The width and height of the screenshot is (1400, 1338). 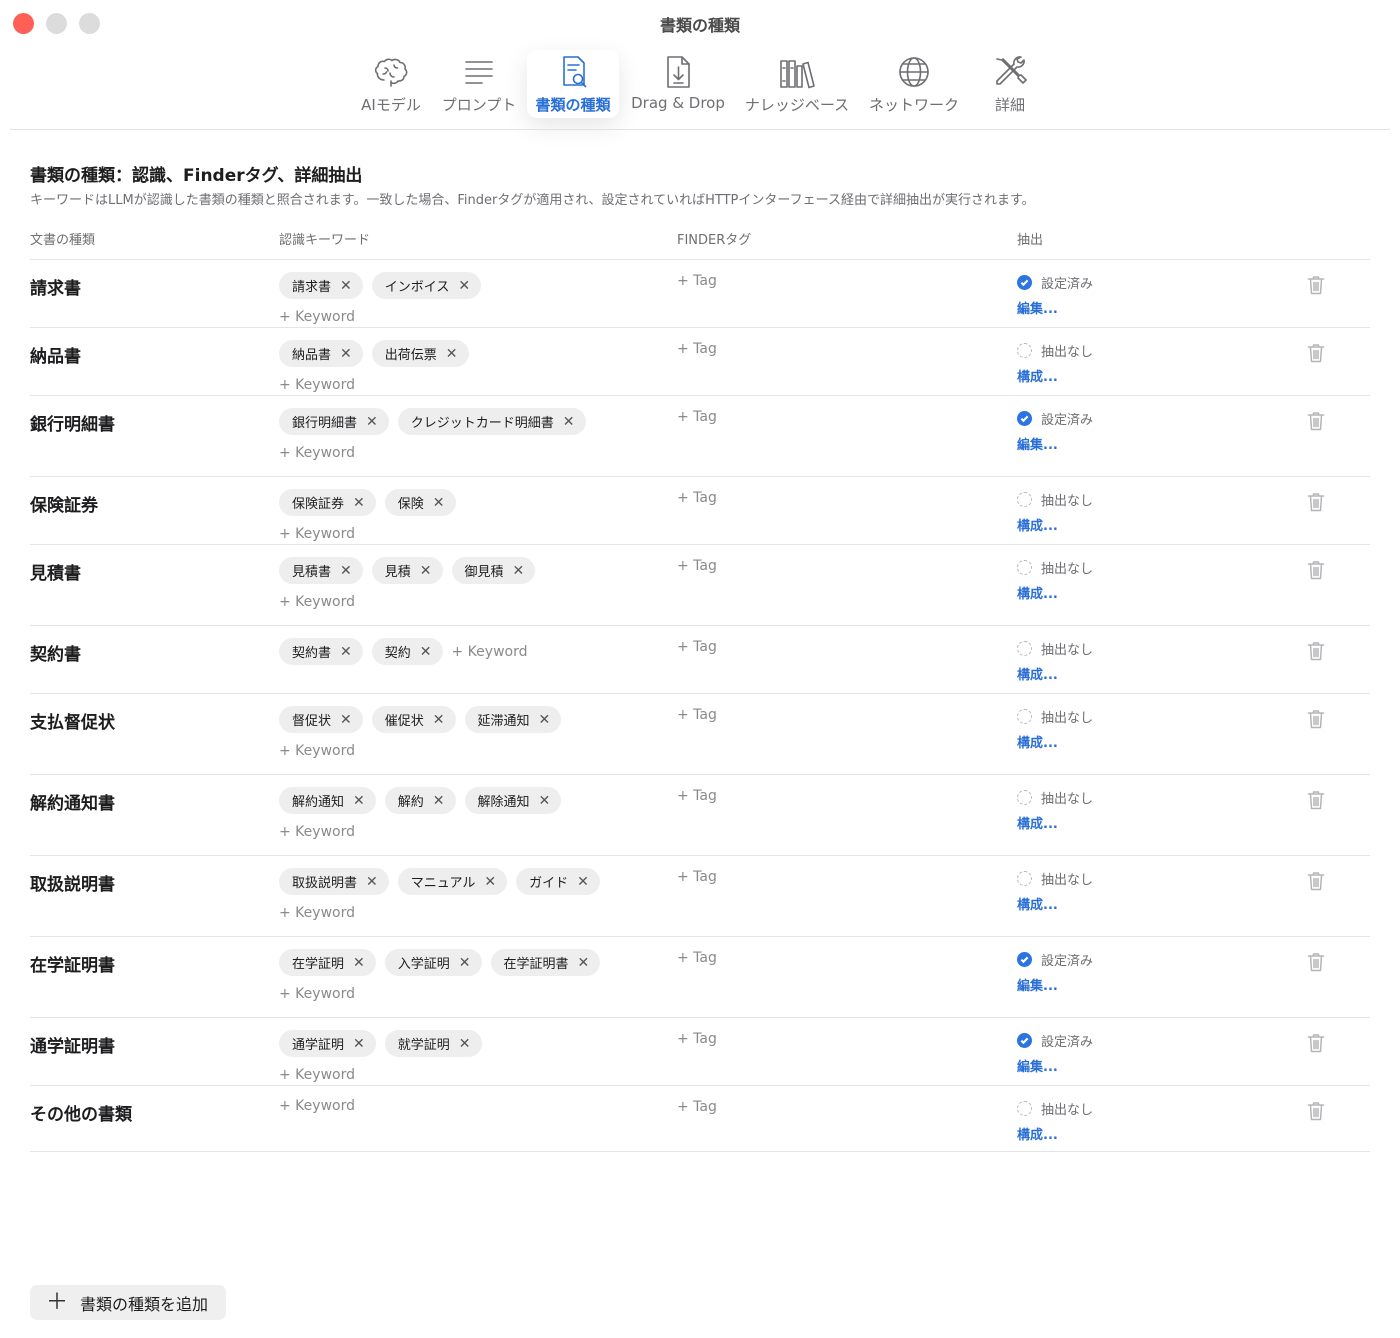 I want to click on keyword-chip: 取扱説明書 ✕, so click(x=334, y=881).